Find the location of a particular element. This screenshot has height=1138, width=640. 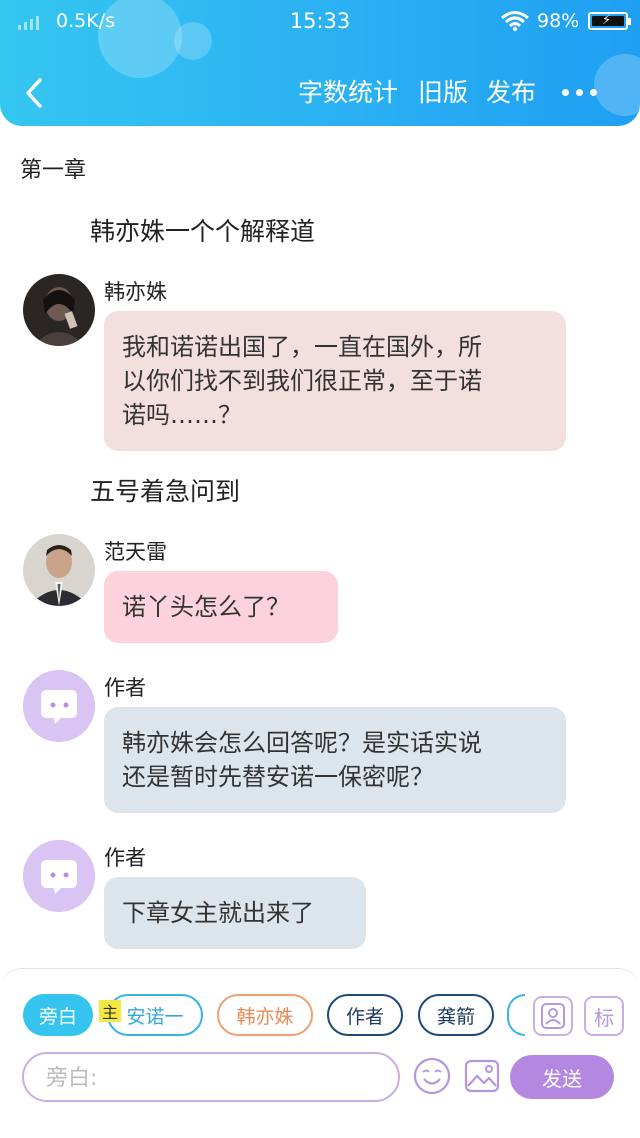

role-chip-annuoyi: 安诺一 is located at coordinates (155, 1015).